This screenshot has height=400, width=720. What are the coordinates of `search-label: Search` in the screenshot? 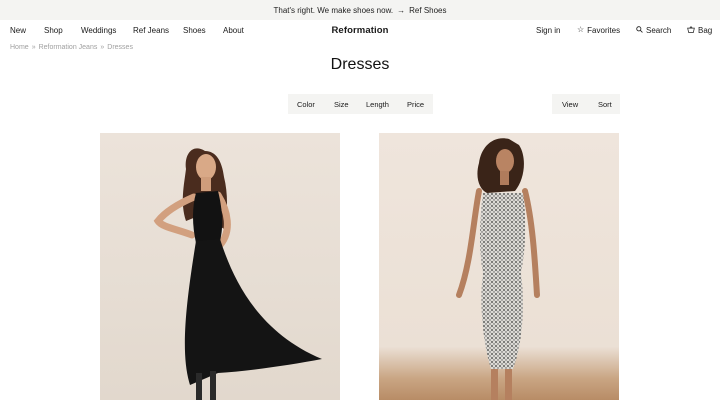 It's located at (659, 30).